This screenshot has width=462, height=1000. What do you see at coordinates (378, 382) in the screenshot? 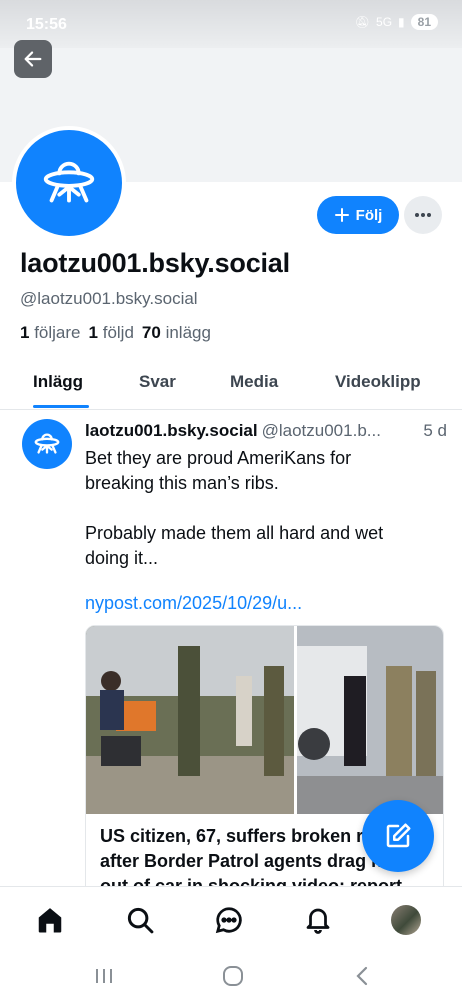
I see `tab-videos: Videoklipp` at bounding box center [378, 382].